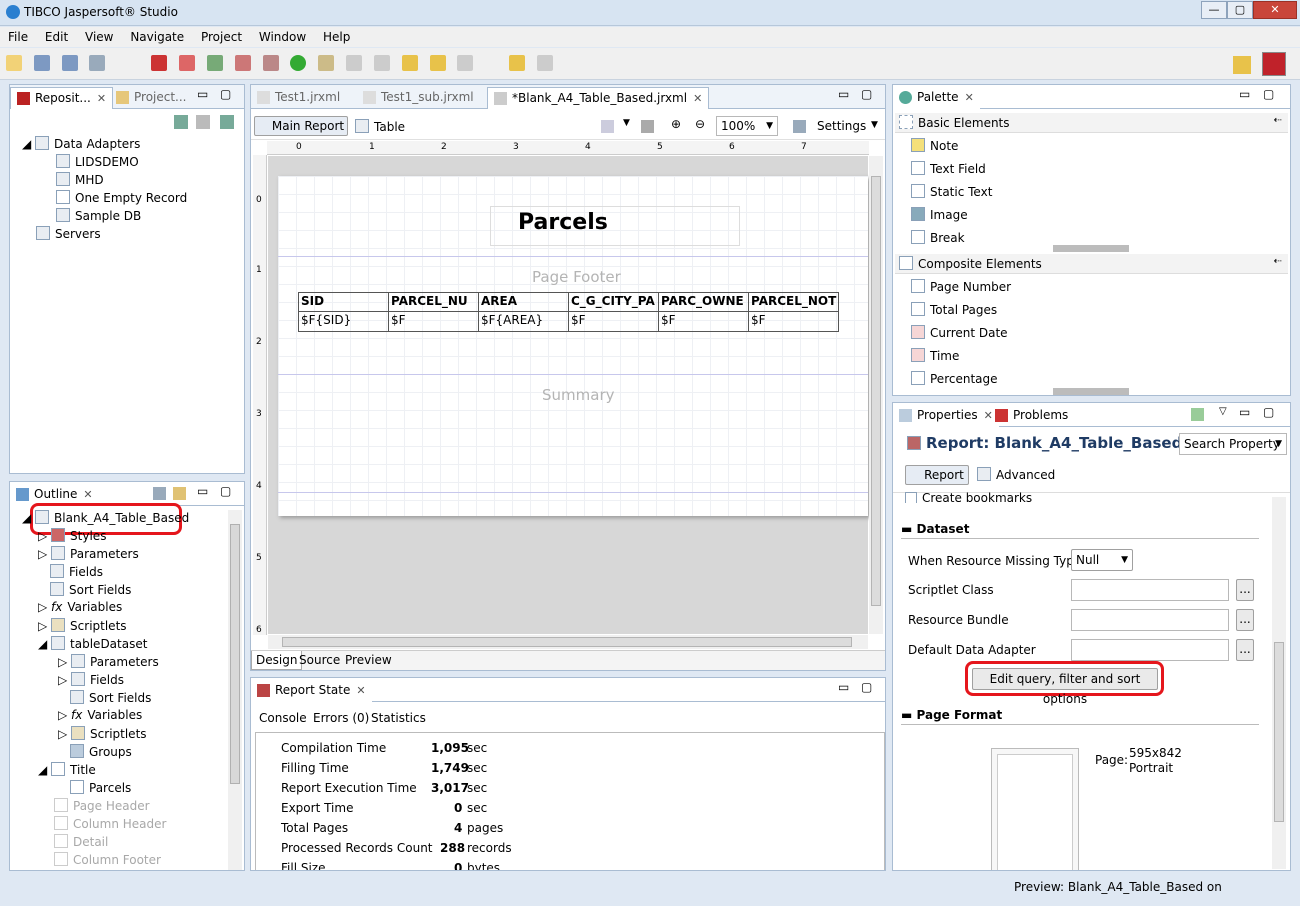 The height and width of the screenshot is (906, 1300). What do you see at coordinates (381, 63) in the screenshot?
I see `prev-annotation-icon` at bounding box center [381, 63].